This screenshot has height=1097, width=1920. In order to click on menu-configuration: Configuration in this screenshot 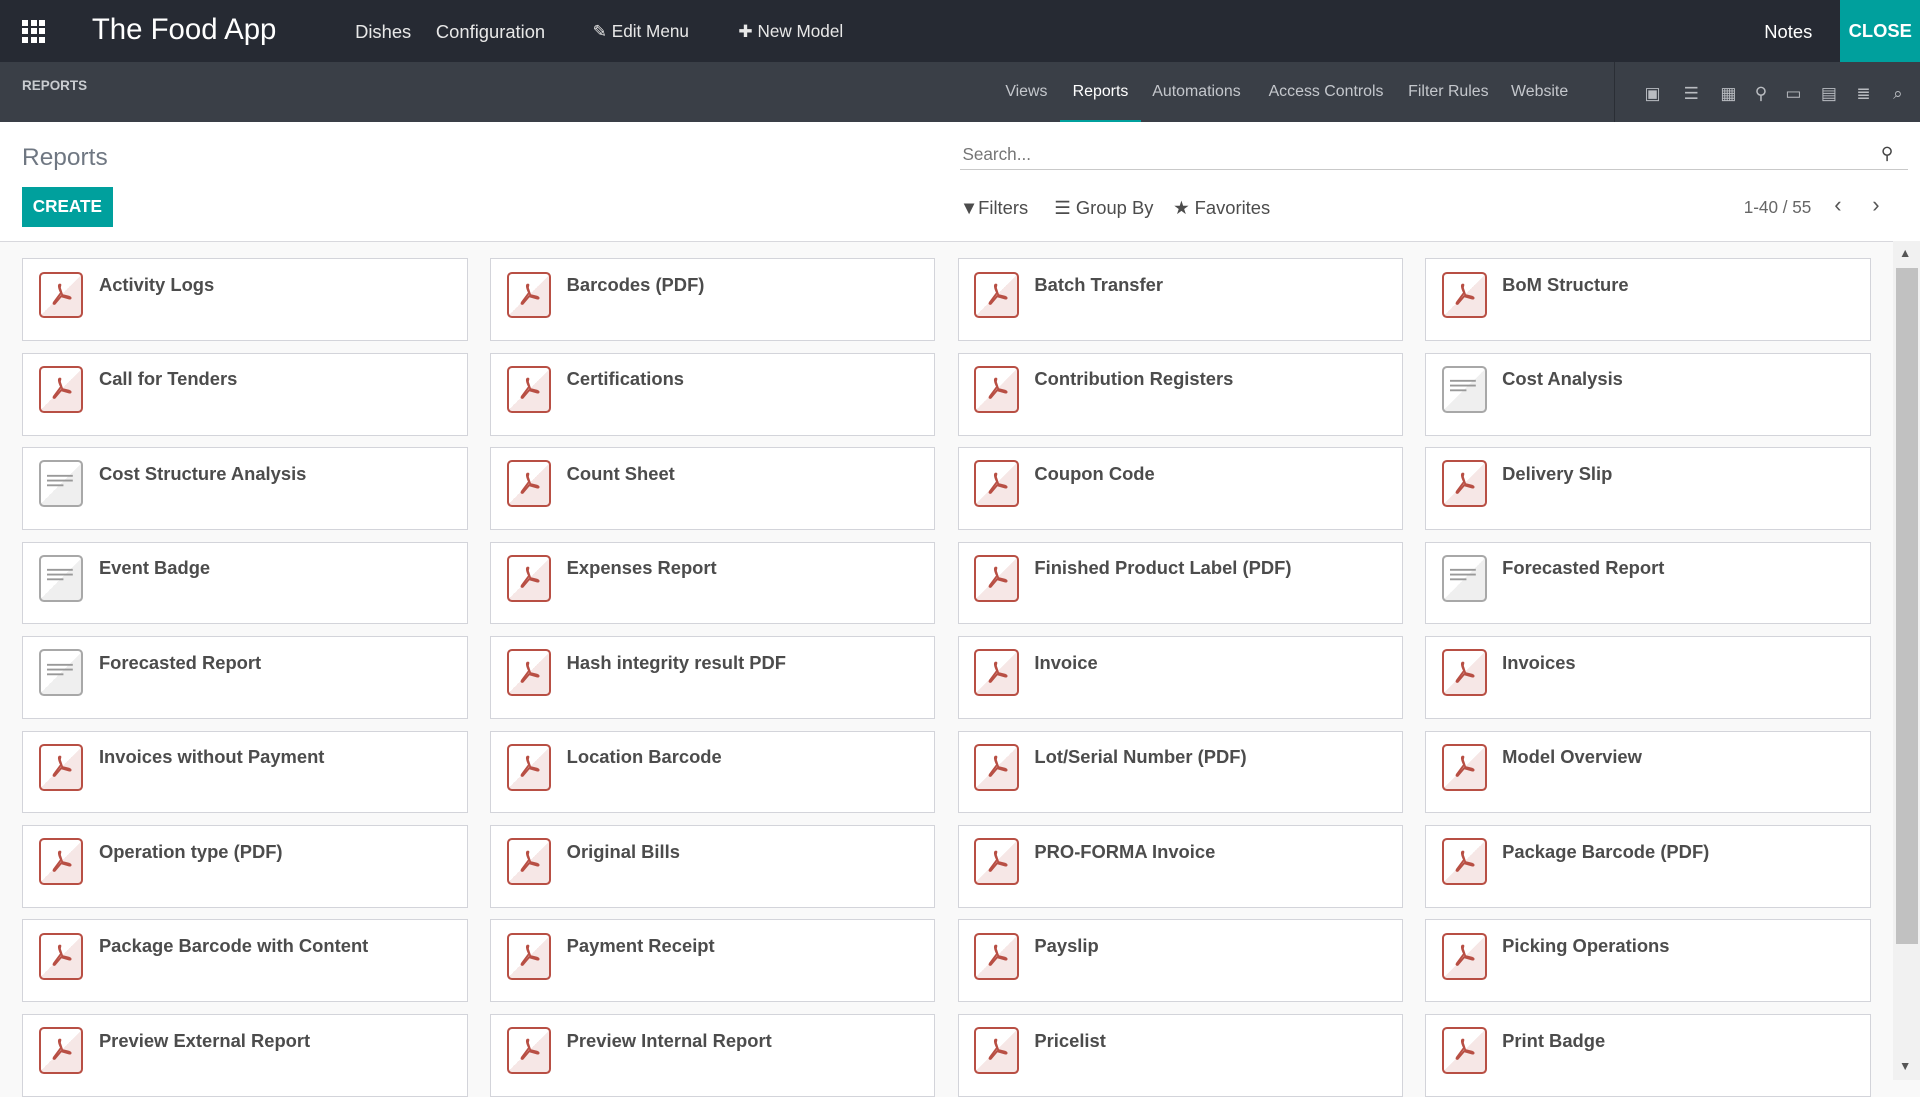, I will do `click(490, 32)`.